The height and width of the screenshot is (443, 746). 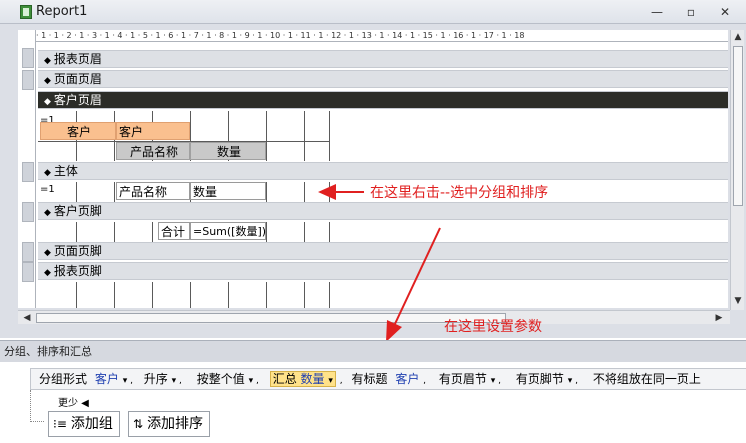 What do you see at coordinates (138, 424) in the screenshot?
I see `sort-az-icon: ⇅` at bounding box center [138, 424].